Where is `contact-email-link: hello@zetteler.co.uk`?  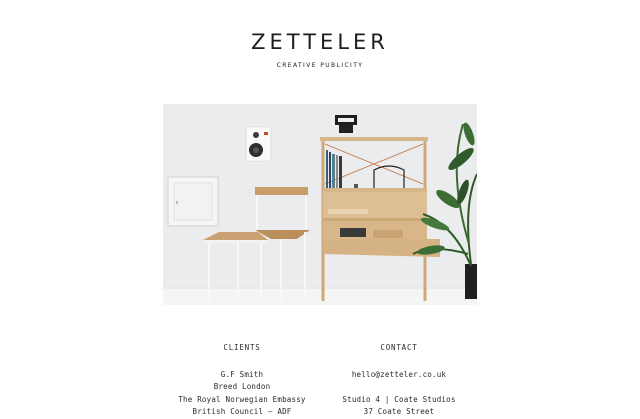 contact-email-link: hello@zetteler.co.uk is located at coordinates (399, 375).